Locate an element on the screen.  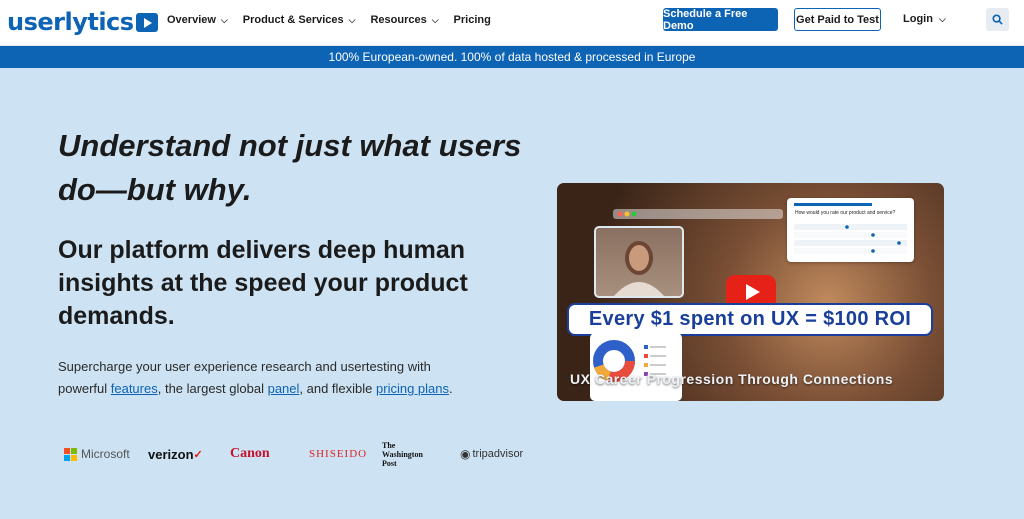
washington-post-logo: The Washington Post is located at coordinates (402, 454).